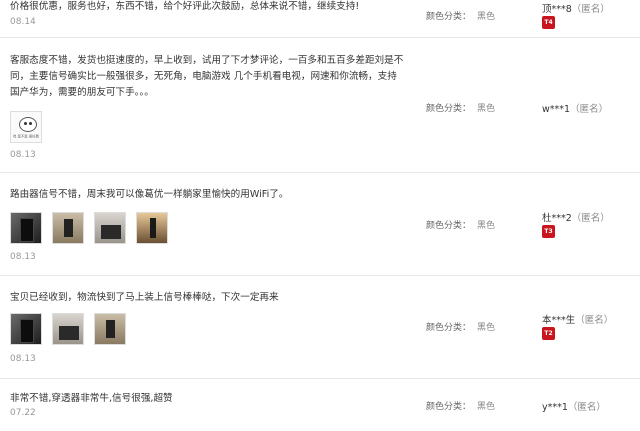  I want to click on reviewer: y***1（匿名）, so click(574, 406).